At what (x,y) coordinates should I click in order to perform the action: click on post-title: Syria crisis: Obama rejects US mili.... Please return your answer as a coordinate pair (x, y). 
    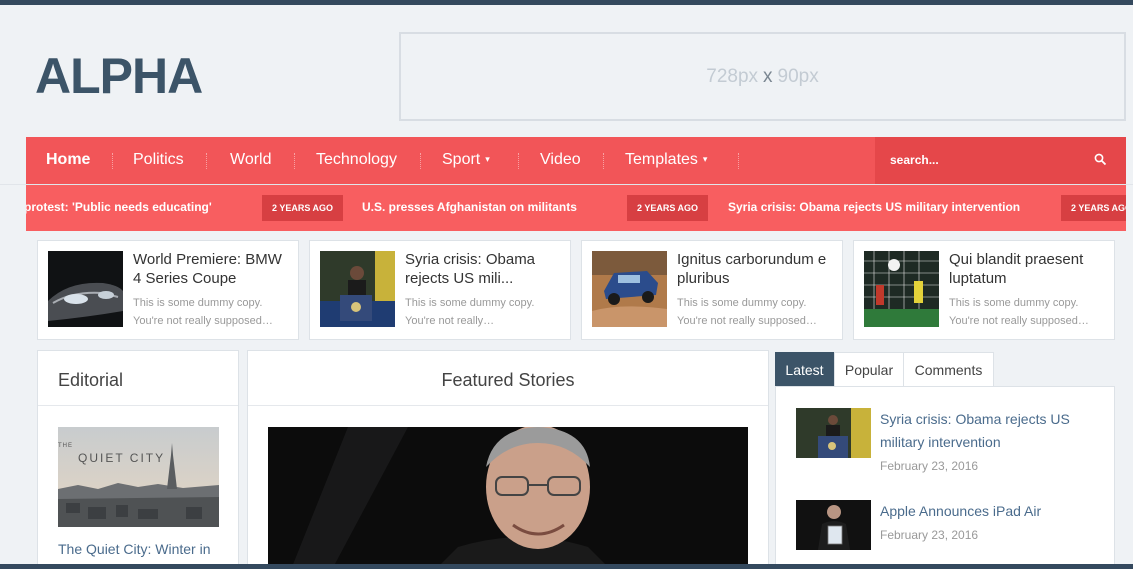
    Looking at the image, I should click on (484, 269).